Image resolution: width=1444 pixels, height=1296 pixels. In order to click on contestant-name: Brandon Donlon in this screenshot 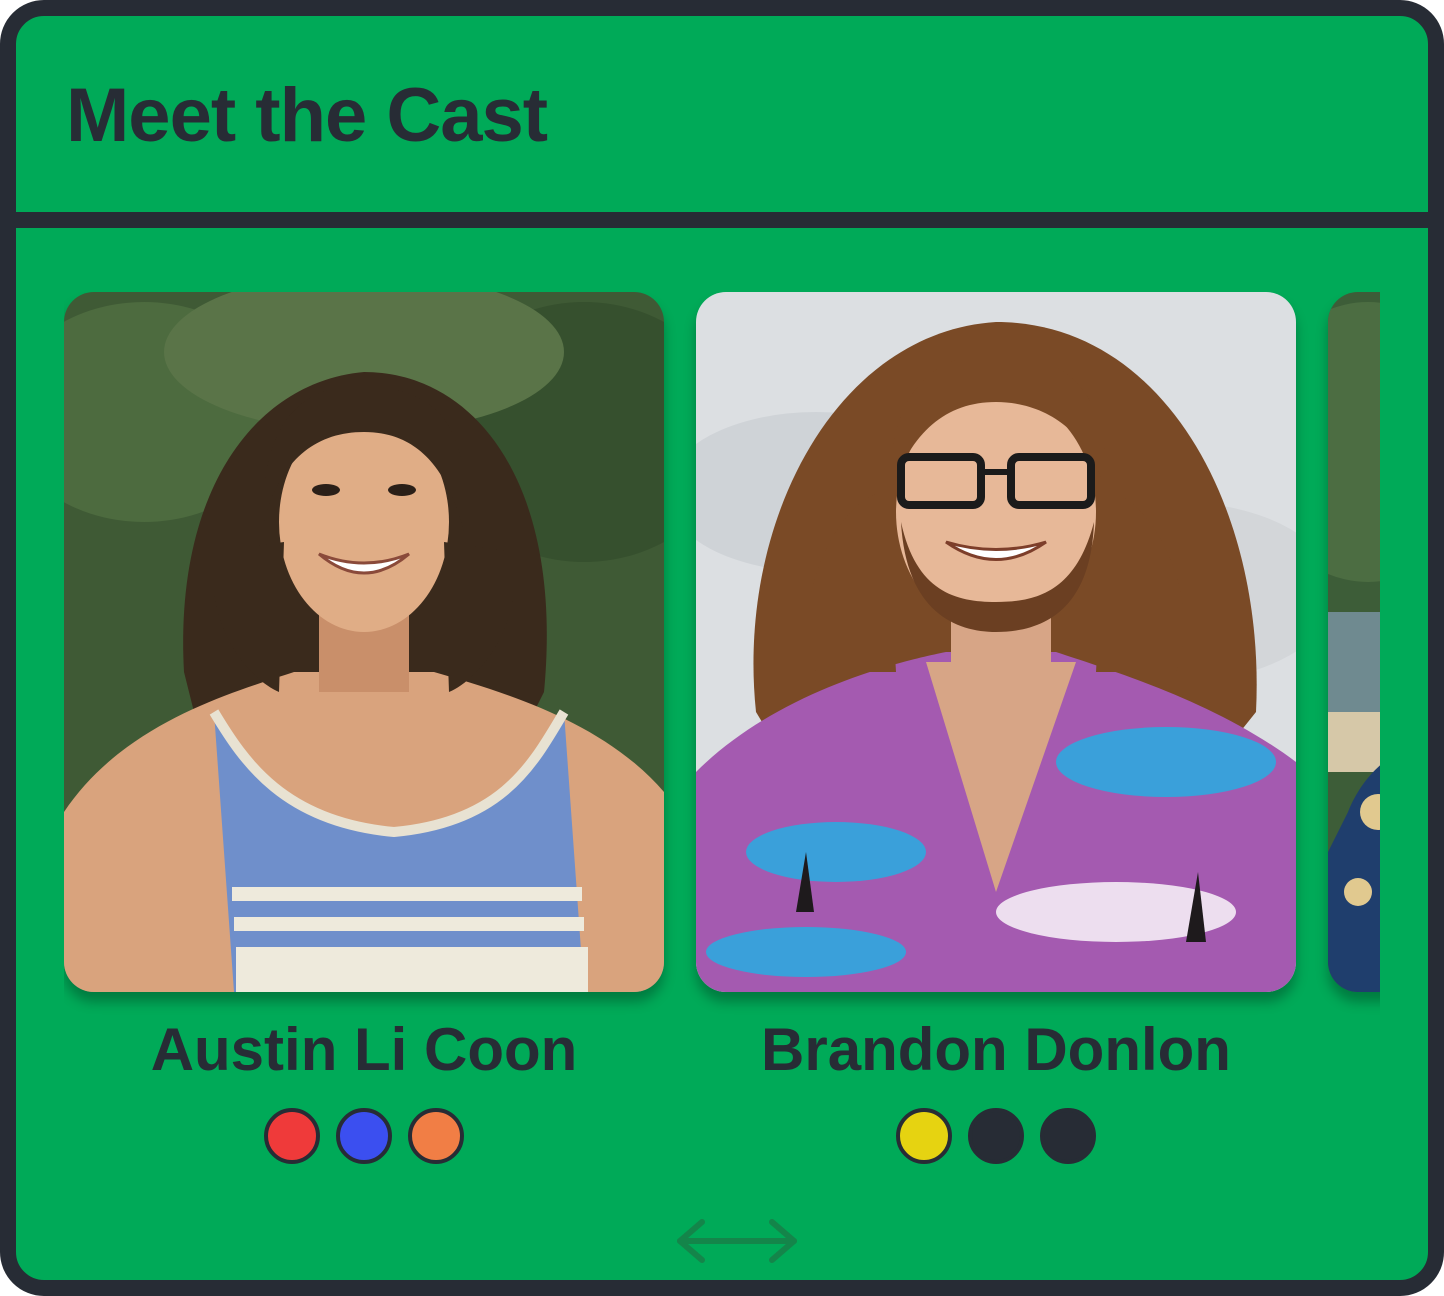, I will do `click(996, 1049)`.